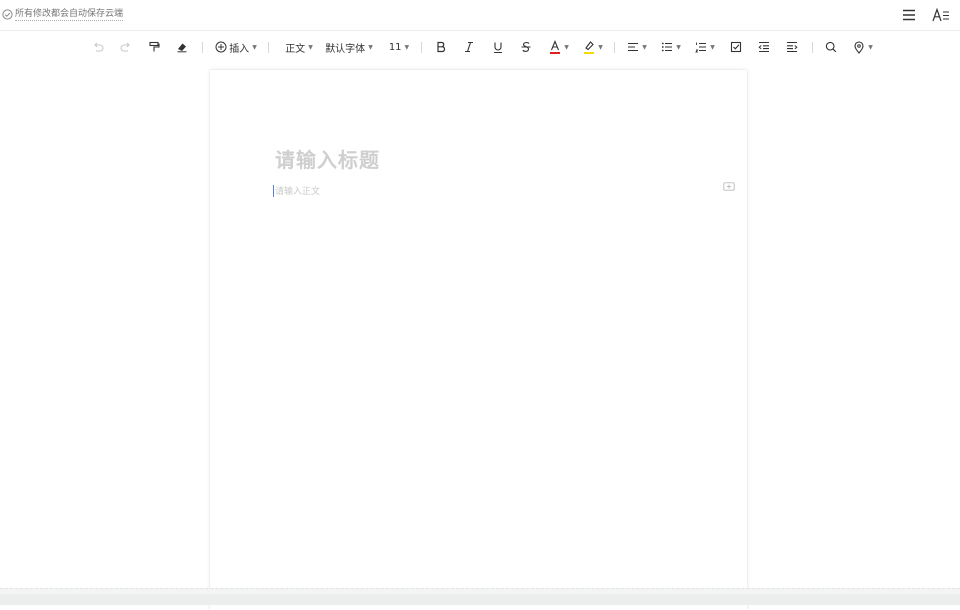 The width and height of the screenshot is (960, 610). What do you see at coordinates (498, 47) in the screenshot?
I see `underline-icon` at bounding box center [498, 47].